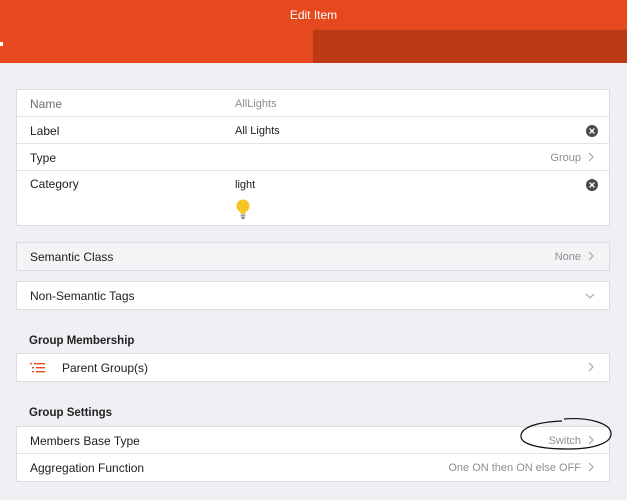 This screenshot has height=500, width=627. What do you see at coordinates (243, 209) in the screenshot?
I see `lightbulb-icon` at bounding box center [243, 209].